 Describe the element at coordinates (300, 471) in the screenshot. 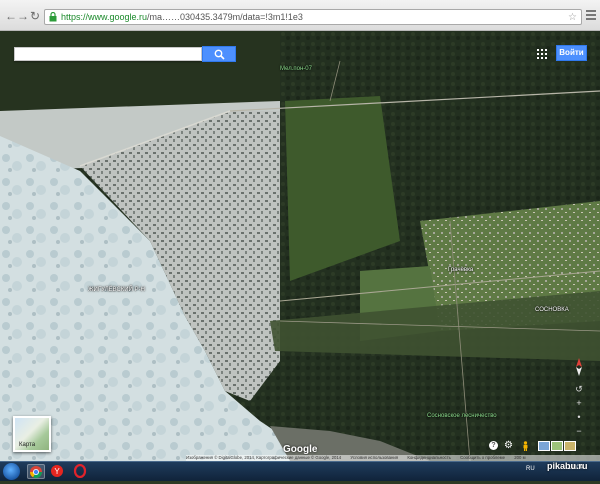

I see `windows-taskbar: Y RU 19:04` at that location.